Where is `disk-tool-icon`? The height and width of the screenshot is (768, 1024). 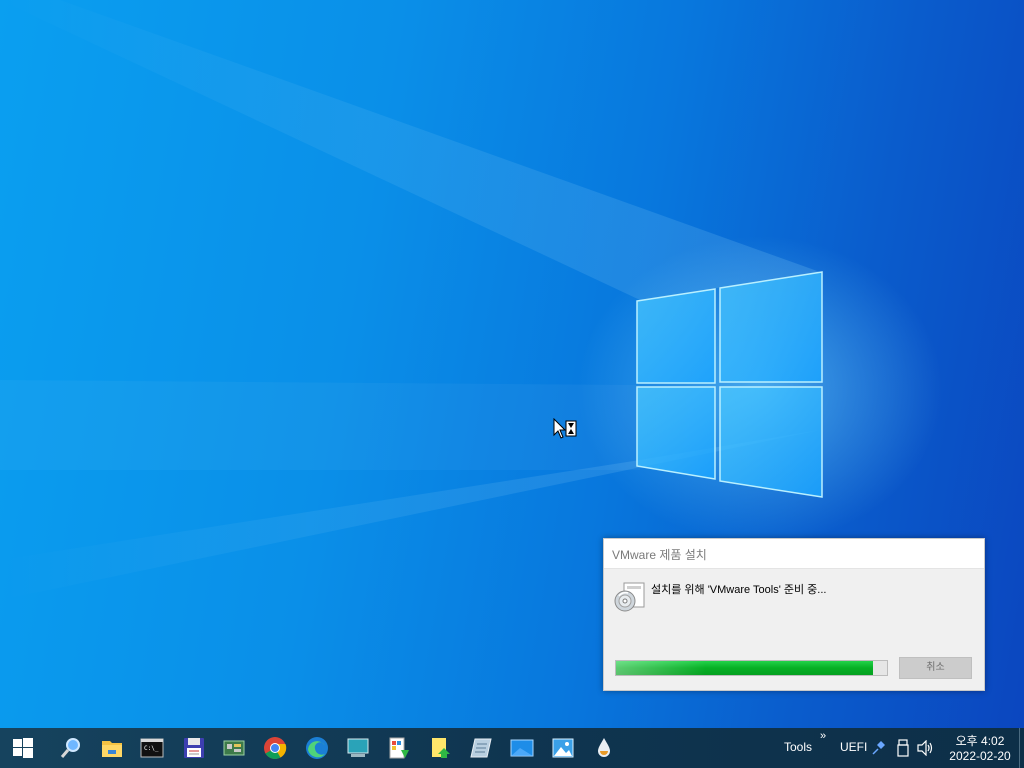
disk-tool-icon is located at coordinates (481, 748).